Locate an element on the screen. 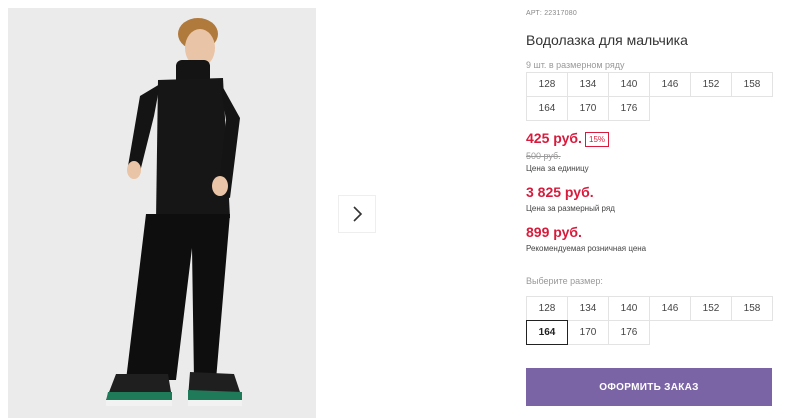 This screenshot has height=418, width=800. size-cell: 164 is located at coordinates (547, 108).